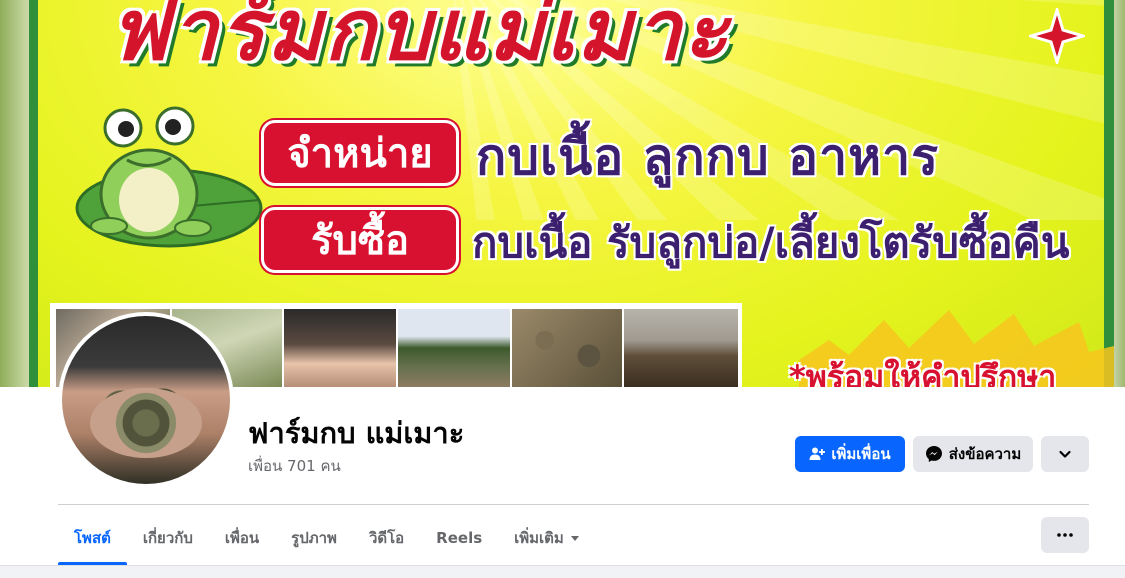  I want to click on photo-frog-tank, so click(681, 348).